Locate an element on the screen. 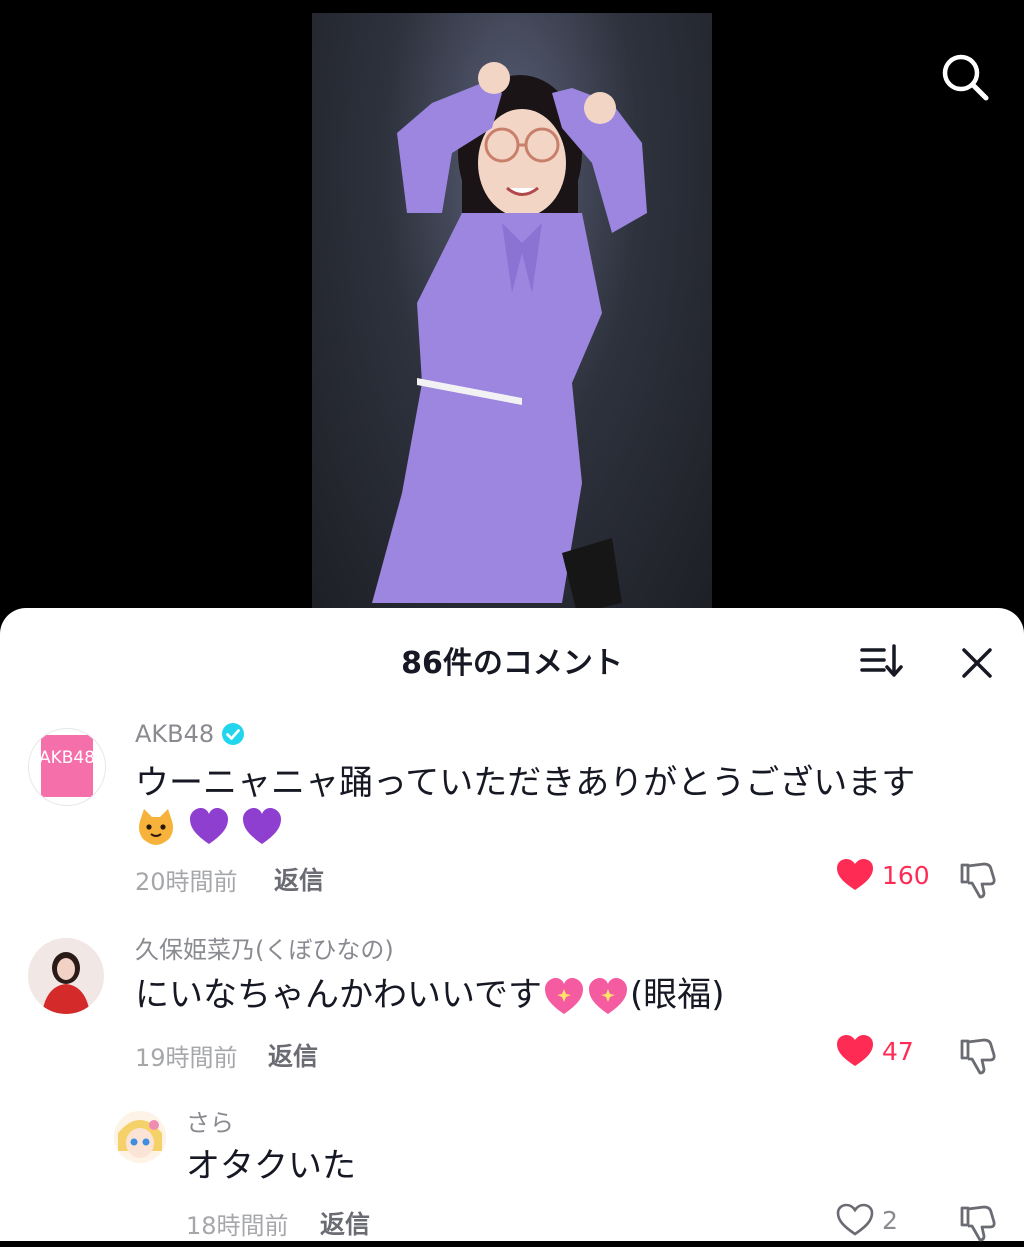  comment-text-after: (眼福) is located at coordinates (677, 995).